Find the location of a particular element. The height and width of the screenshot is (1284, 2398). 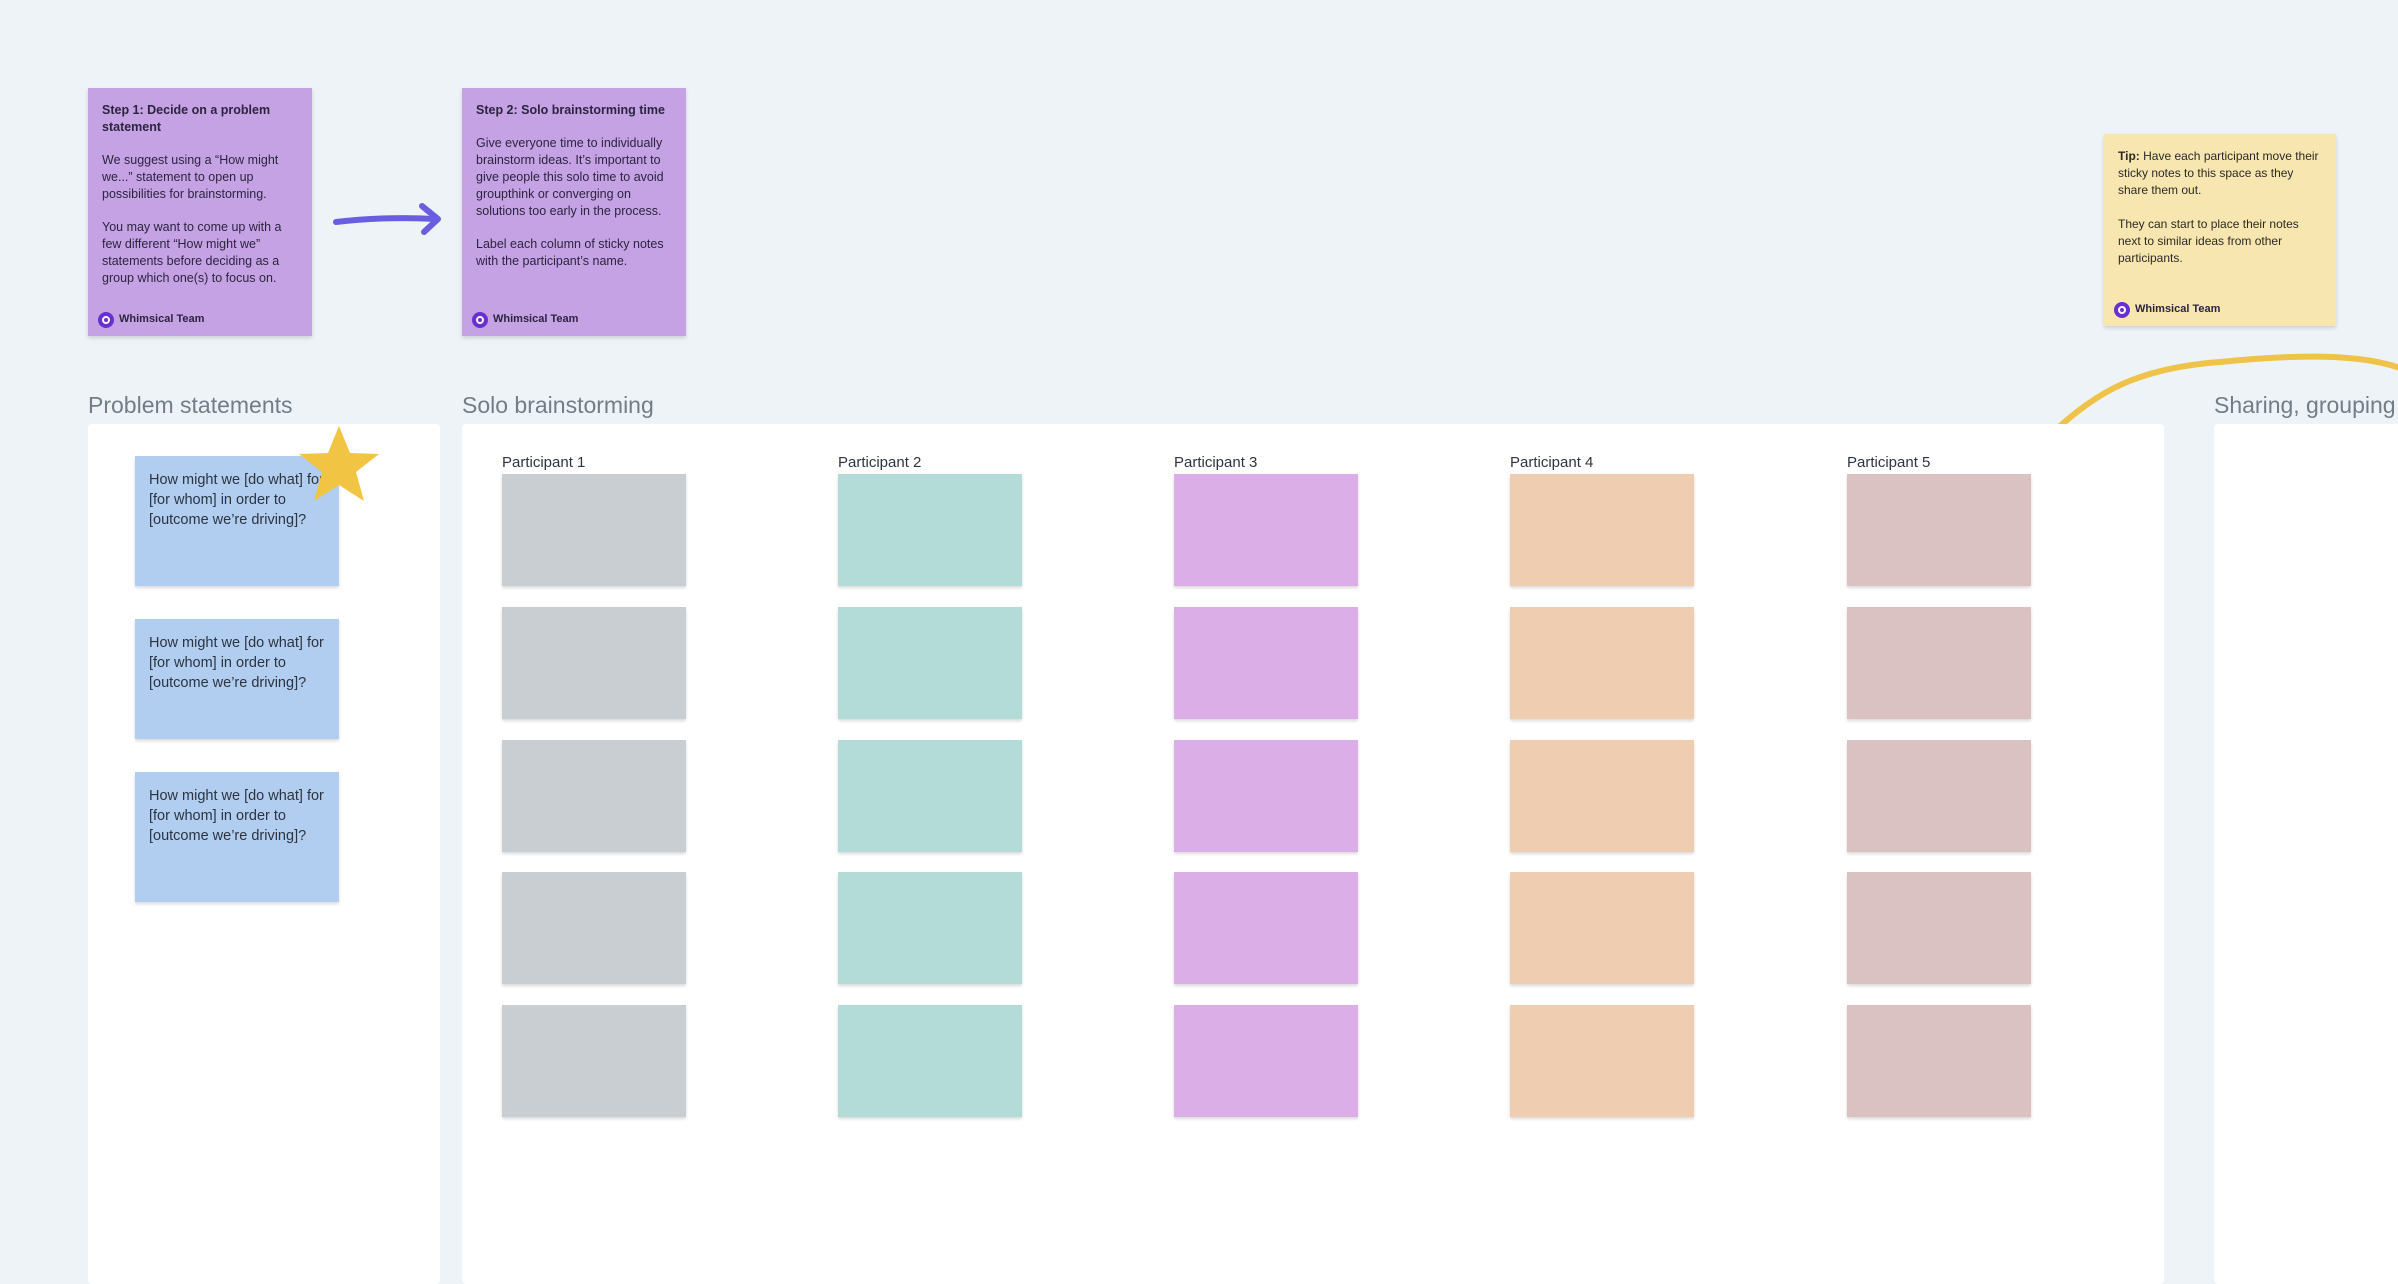

participant-label: Participant 3 is located at coordinates (1216, 462).